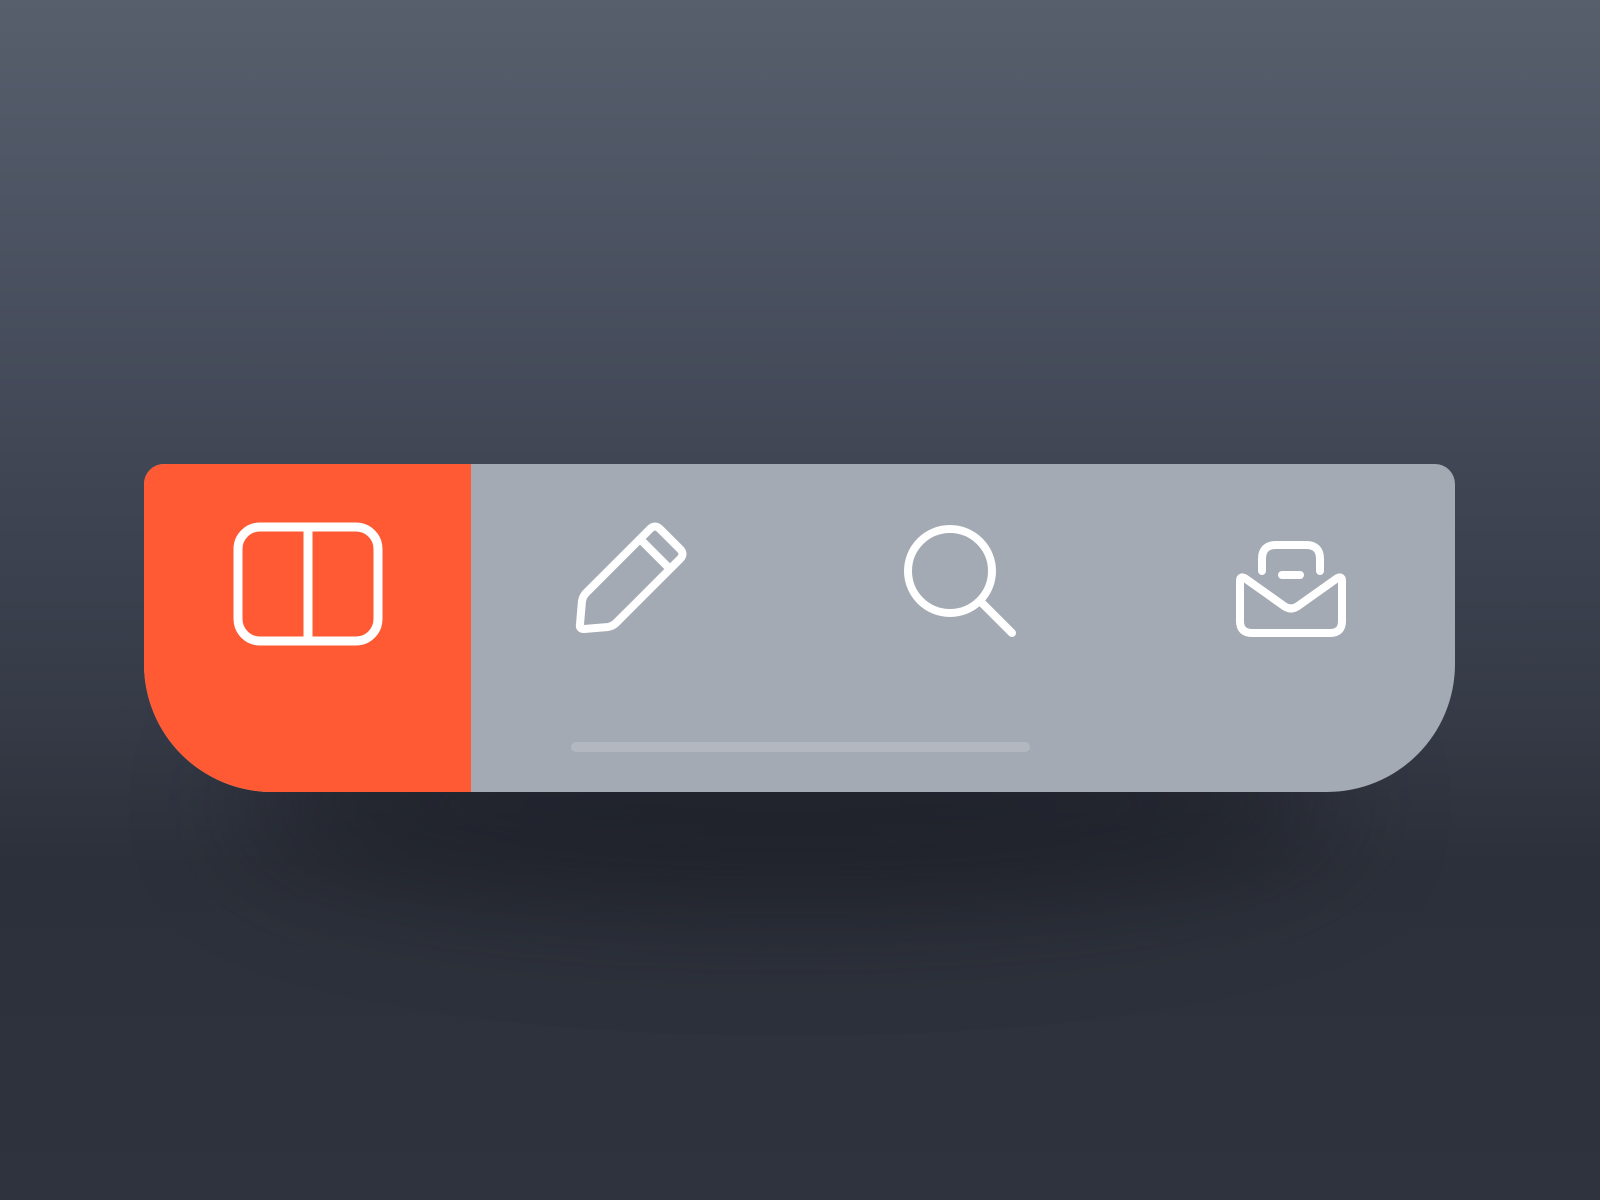  I want to click on pencil-icon, so click(631, 577).